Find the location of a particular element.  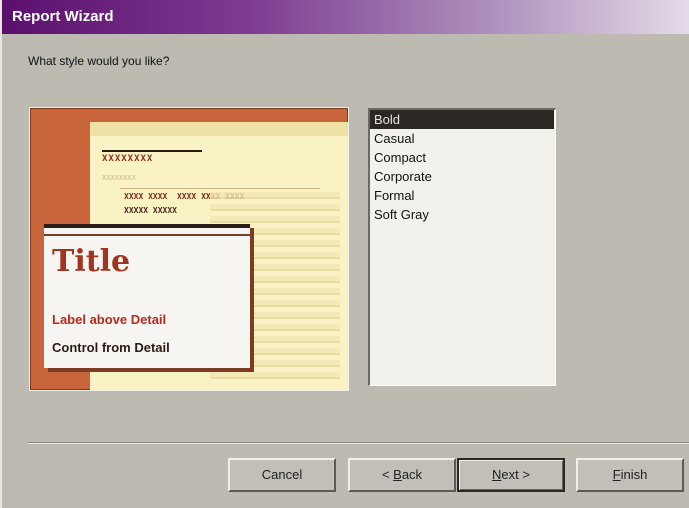

next-button: Next > is located at coordinates (511, 475).